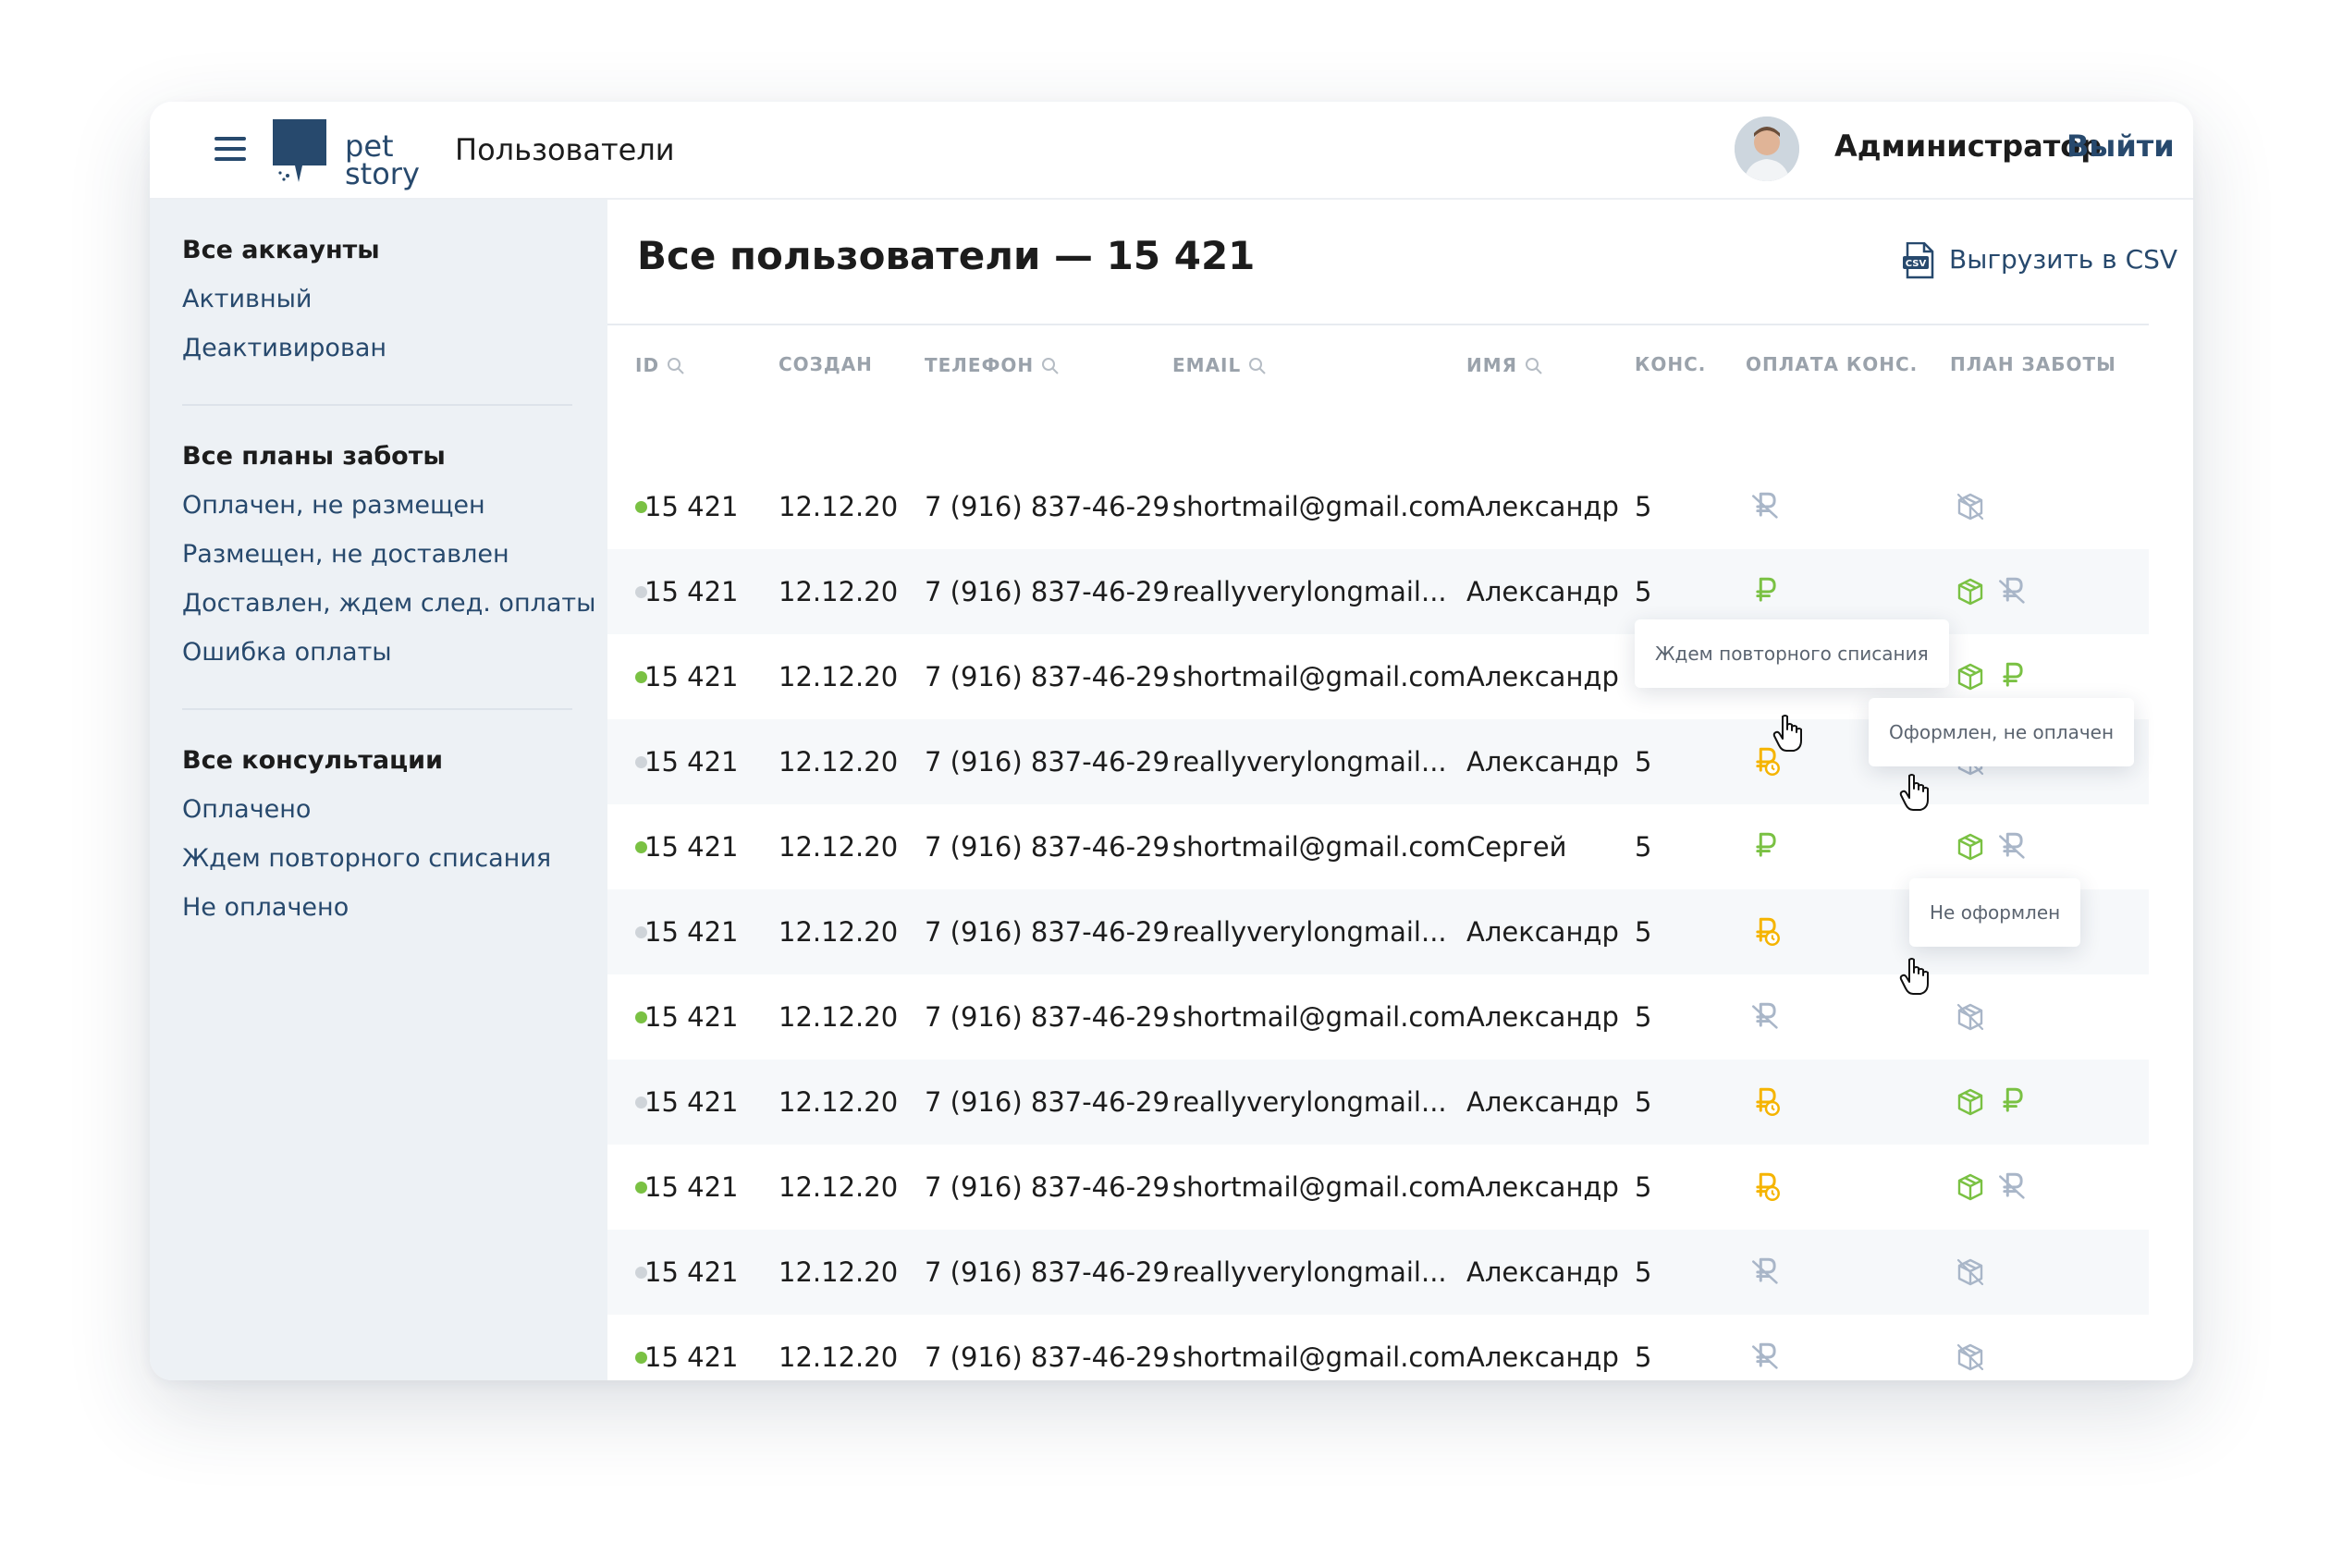 The width and height of the screenshot is (2330, 1568). I want to click on page-title: Пользователи, so click(565, 149).